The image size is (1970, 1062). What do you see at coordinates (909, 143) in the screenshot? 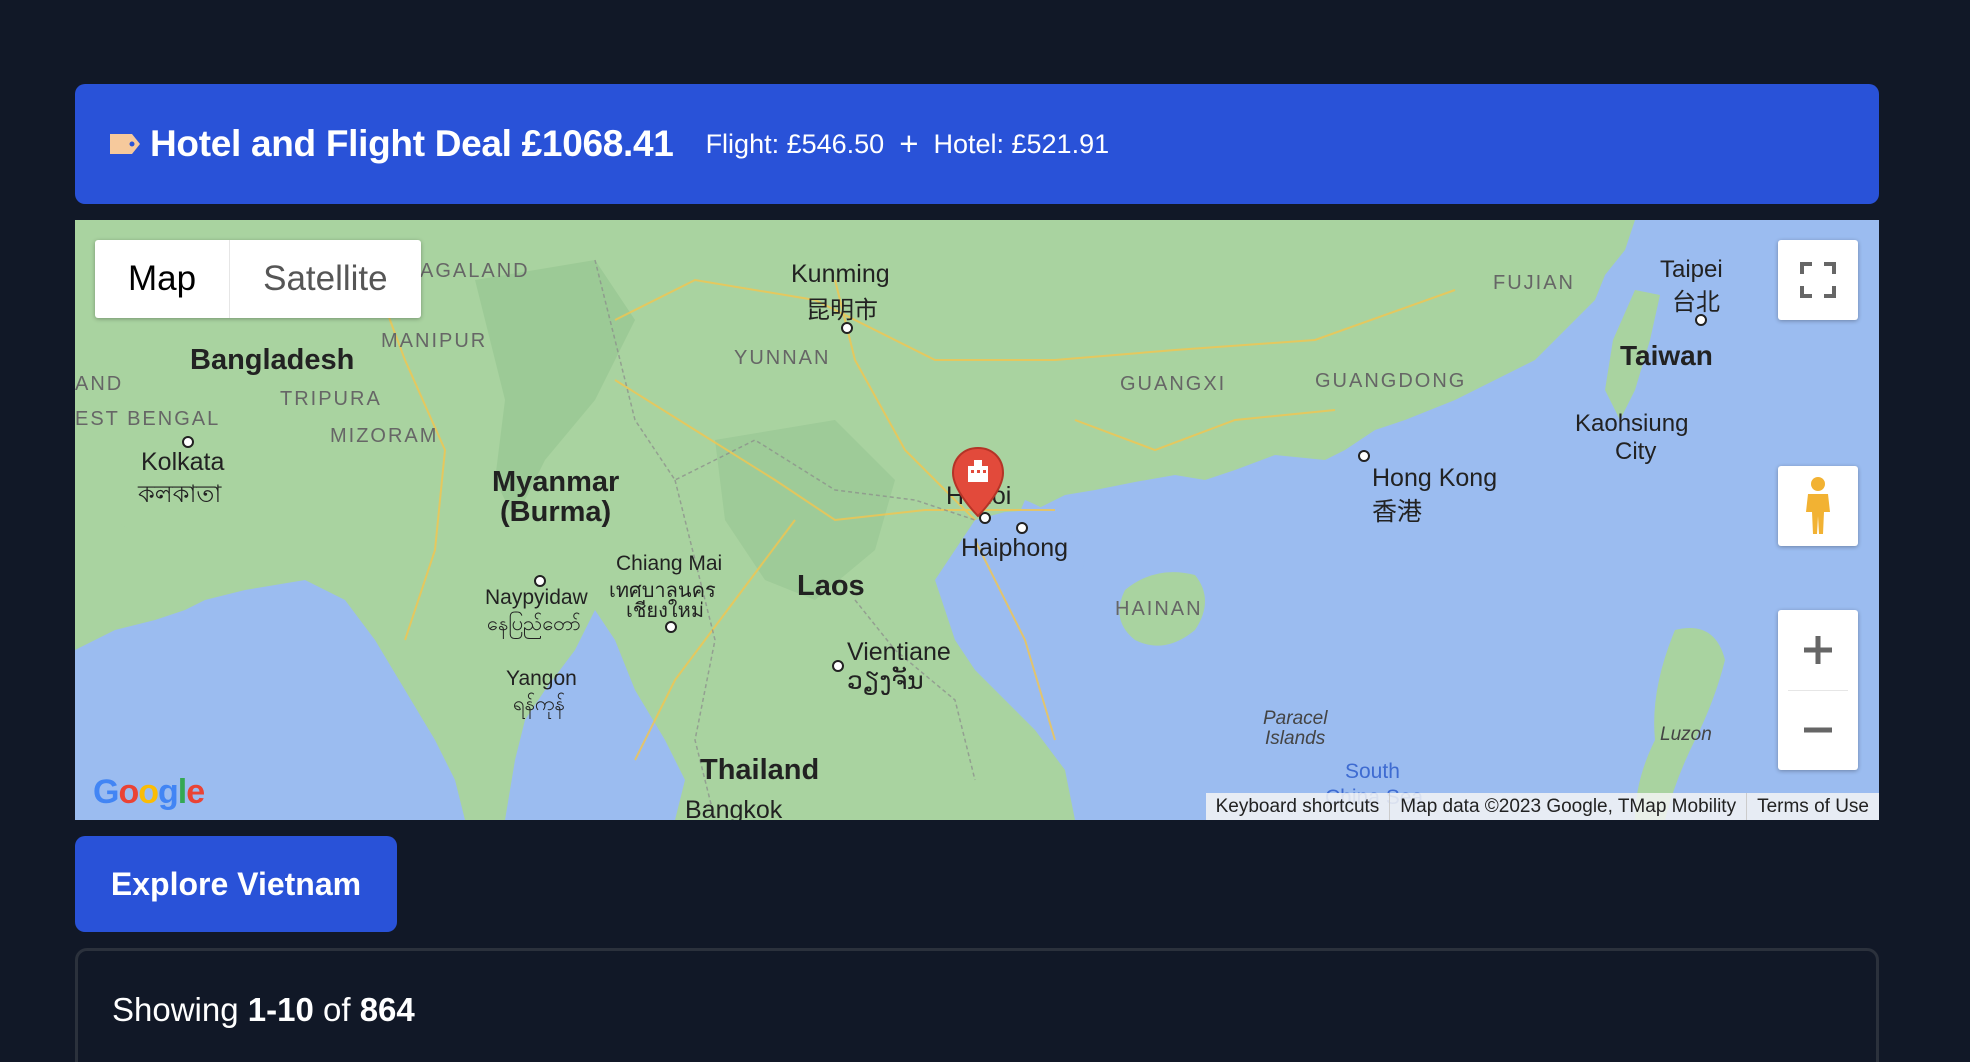
I see `plus-sign: +` at bounding box center [909, 143].